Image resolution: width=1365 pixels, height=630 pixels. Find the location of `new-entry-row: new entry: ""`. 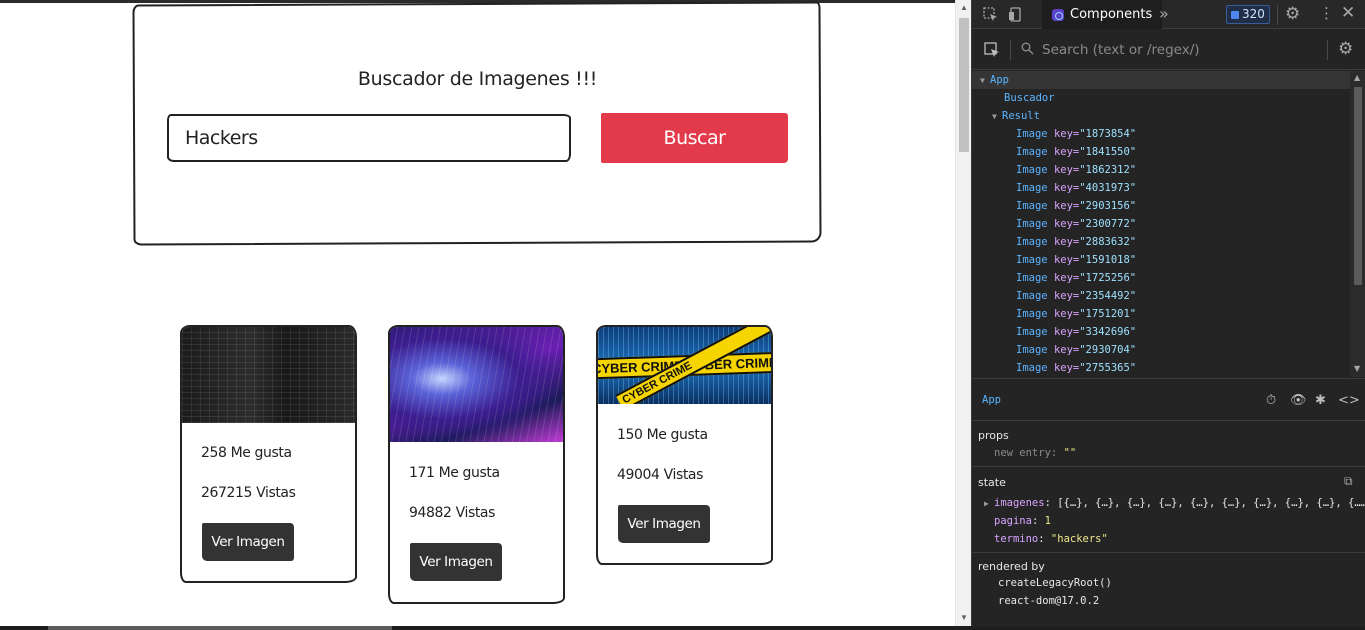

new-entry-row: new entry: "" is located at coordinates (1035, 453).